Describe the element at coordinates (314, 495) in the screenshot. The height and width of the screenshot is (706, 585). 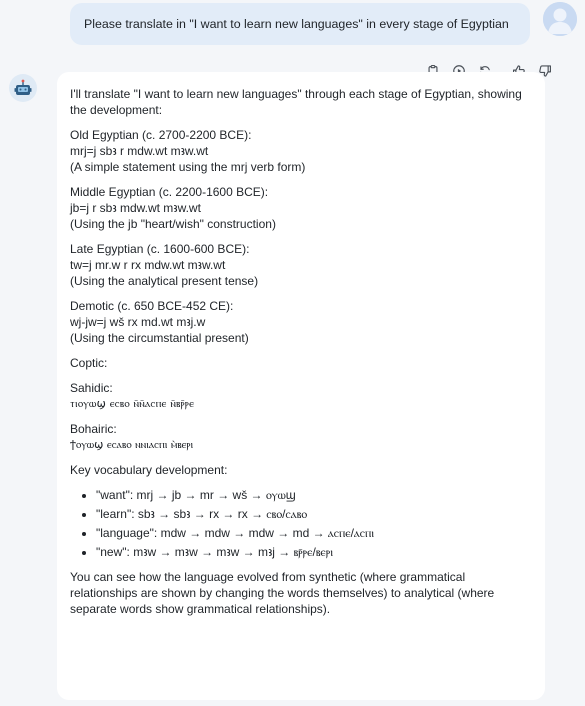
I see `list-item: "want": mrj → jb → mr → wš → ⲟⲩⲱϣ` at that location.